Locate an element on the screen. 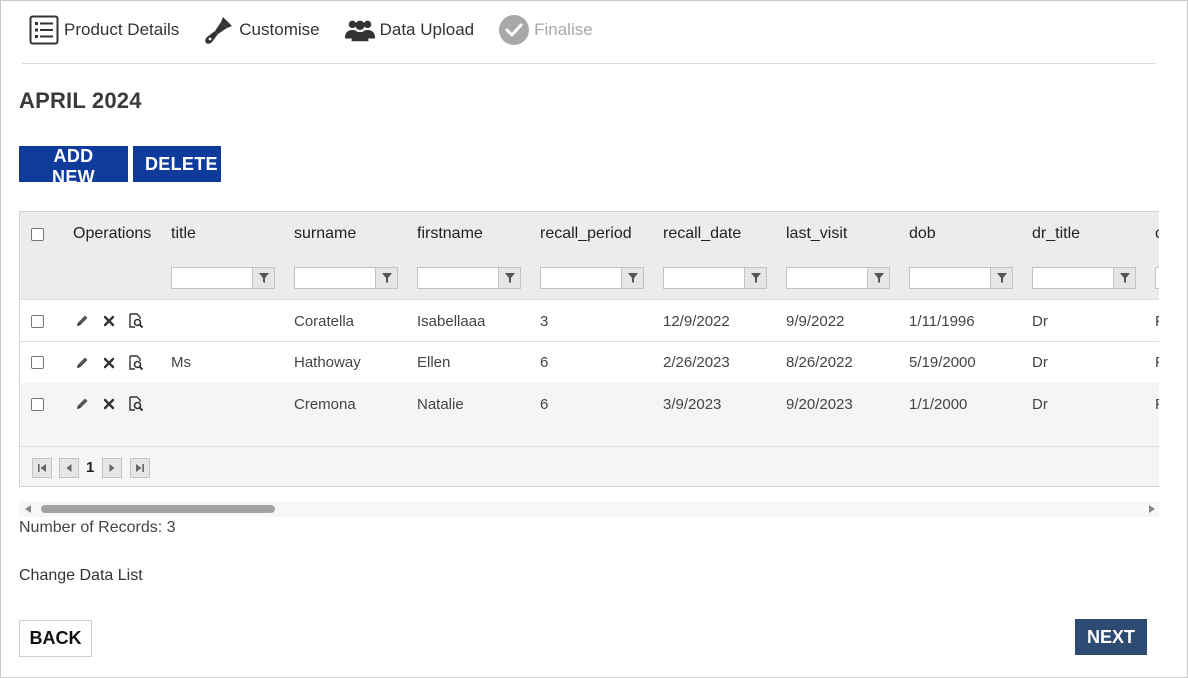  step-data-upload: Data Upload is located at coordinates (409, 30).